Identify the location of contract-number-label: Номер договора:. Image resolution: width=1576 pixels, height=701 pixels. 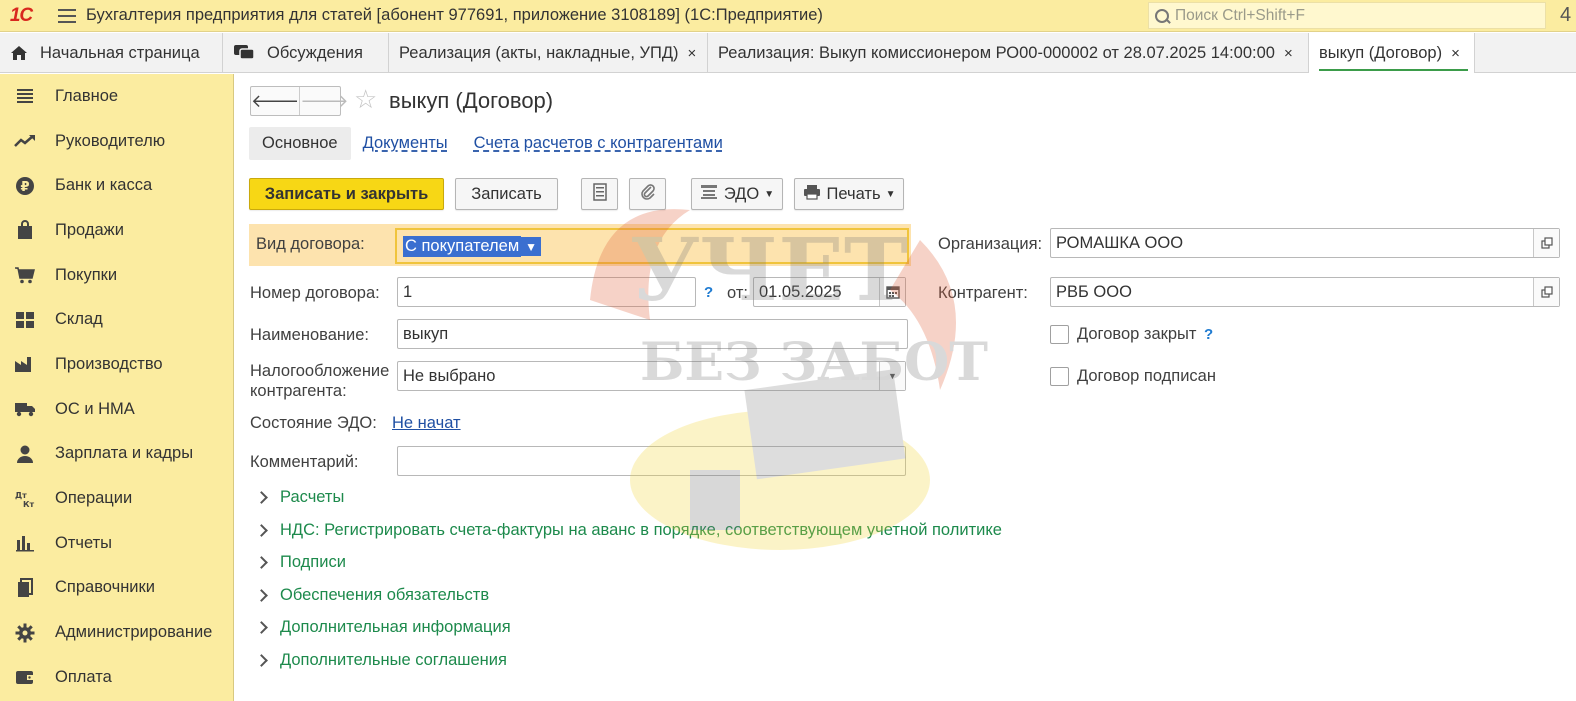
(315, 293).